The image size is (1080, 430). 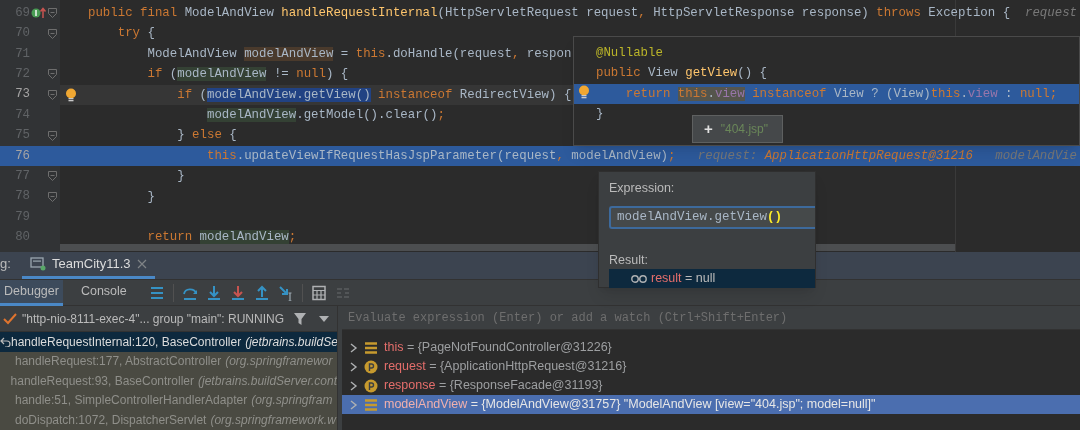 What do you see at coordinates (237, 292) in the screenshot?
I see `force-step-into-icon` at bounding box center [237, 292].